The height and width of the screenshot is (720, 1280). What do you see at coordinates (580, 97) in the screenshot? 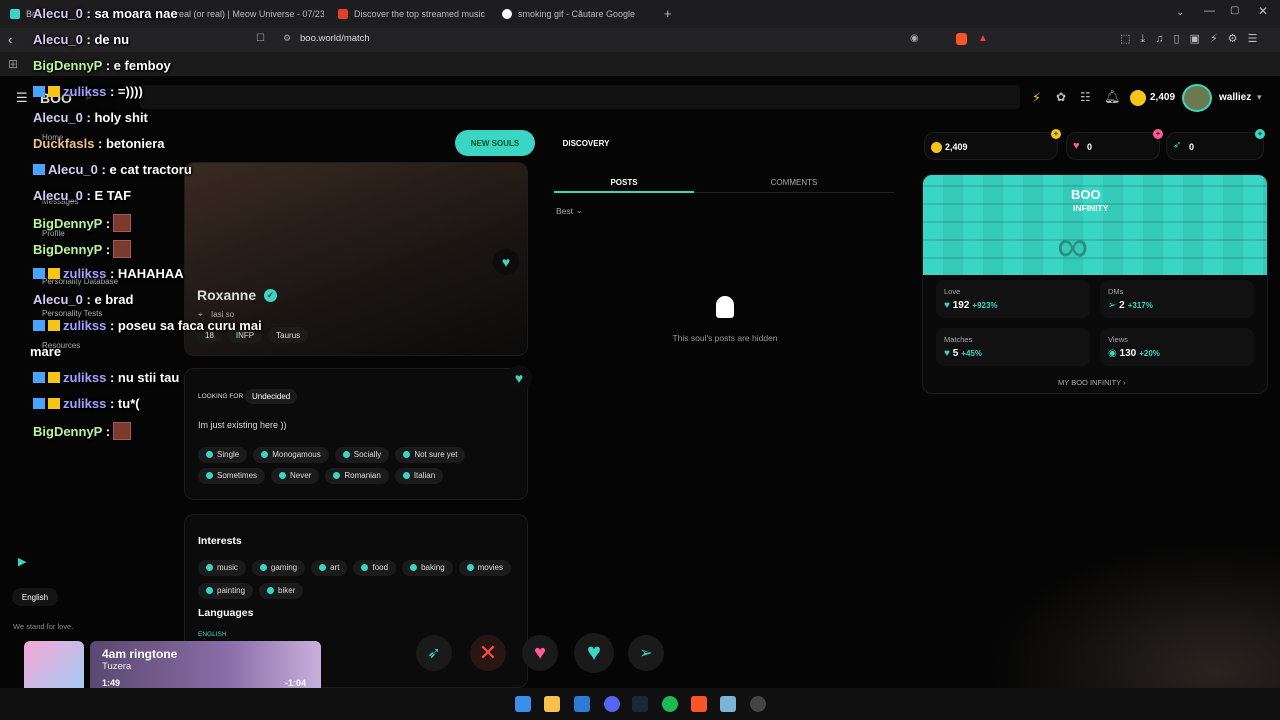
I see `search-bar` at bounding box center [580, 97].